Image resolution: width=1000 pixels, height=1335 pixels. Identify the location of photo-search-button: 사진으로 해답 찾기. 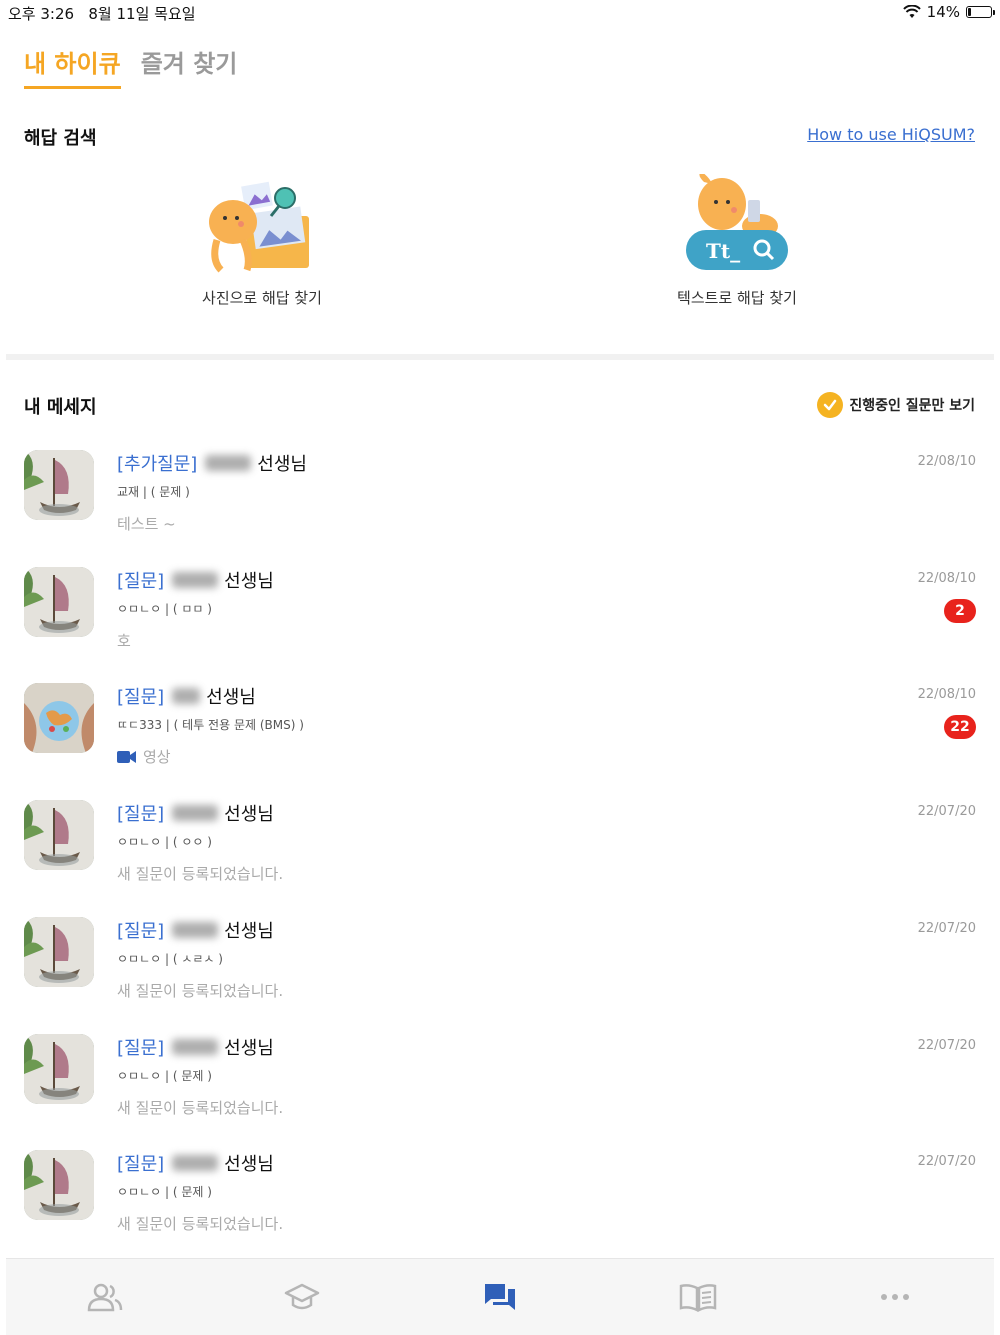
(262, 241).